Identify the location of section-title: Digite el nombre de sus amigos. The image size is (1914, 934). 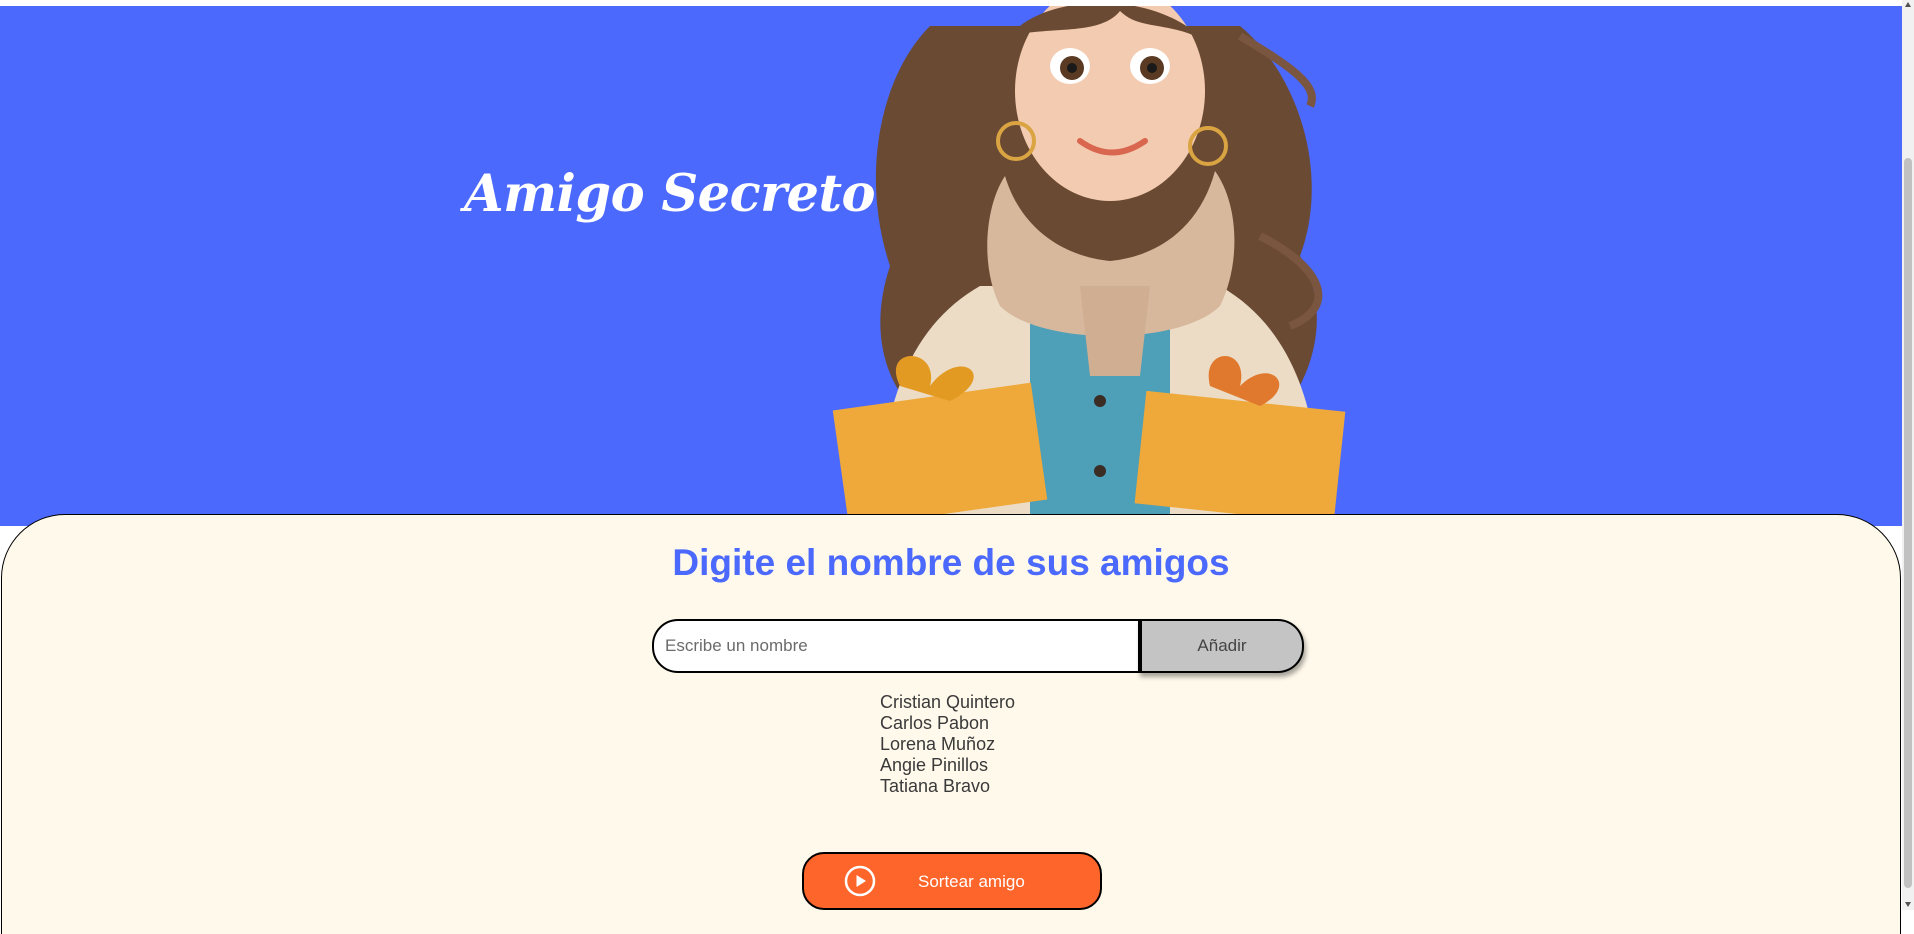
(951, 562).